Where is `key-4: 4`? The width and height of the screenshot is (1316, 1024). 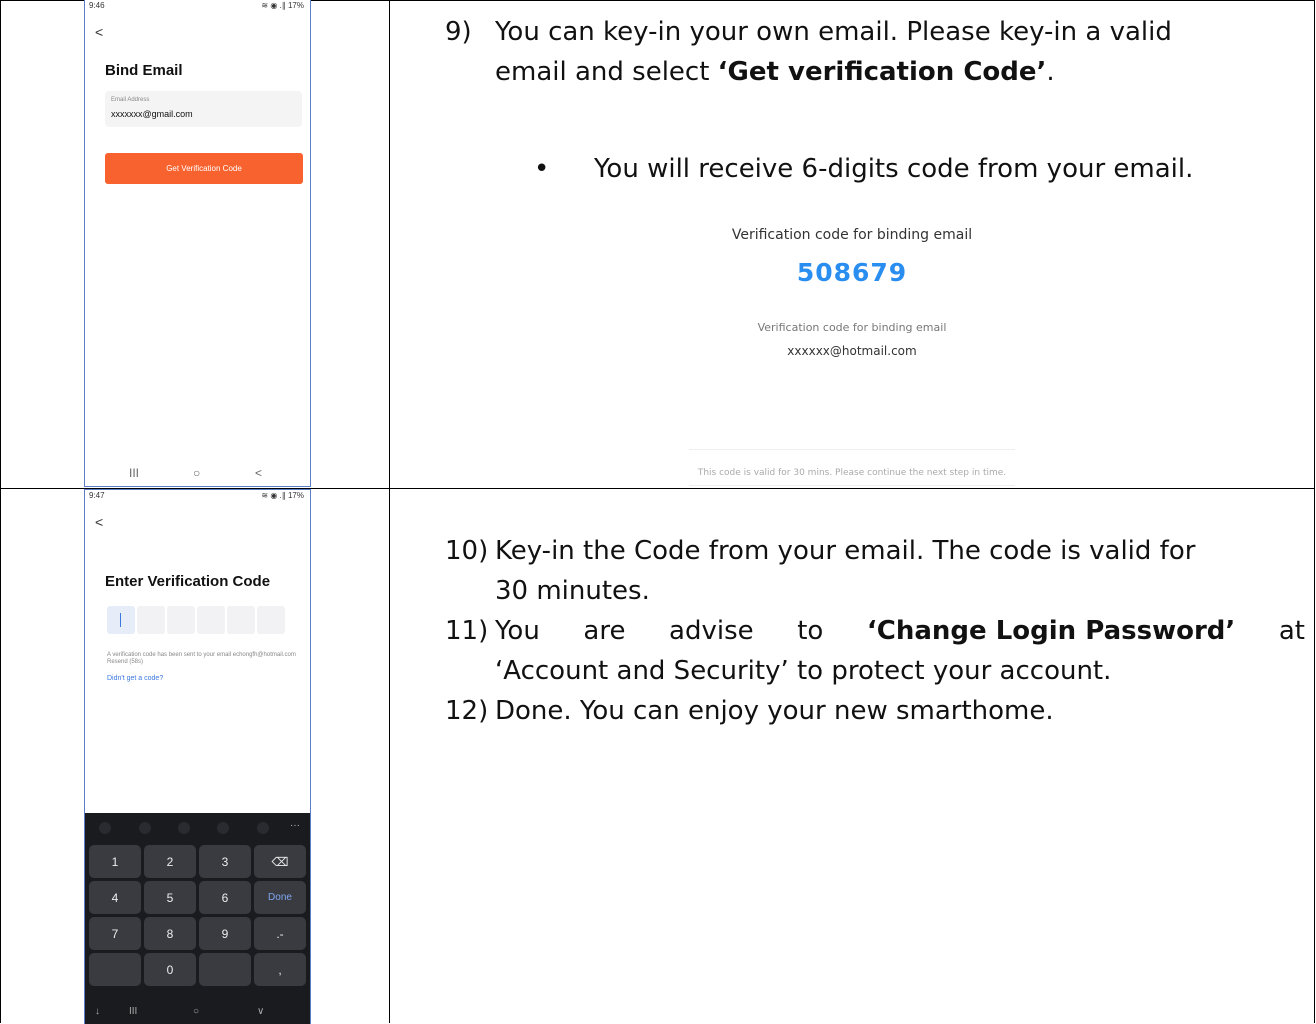 key-4: 4 is located at coordinates (115, 897).